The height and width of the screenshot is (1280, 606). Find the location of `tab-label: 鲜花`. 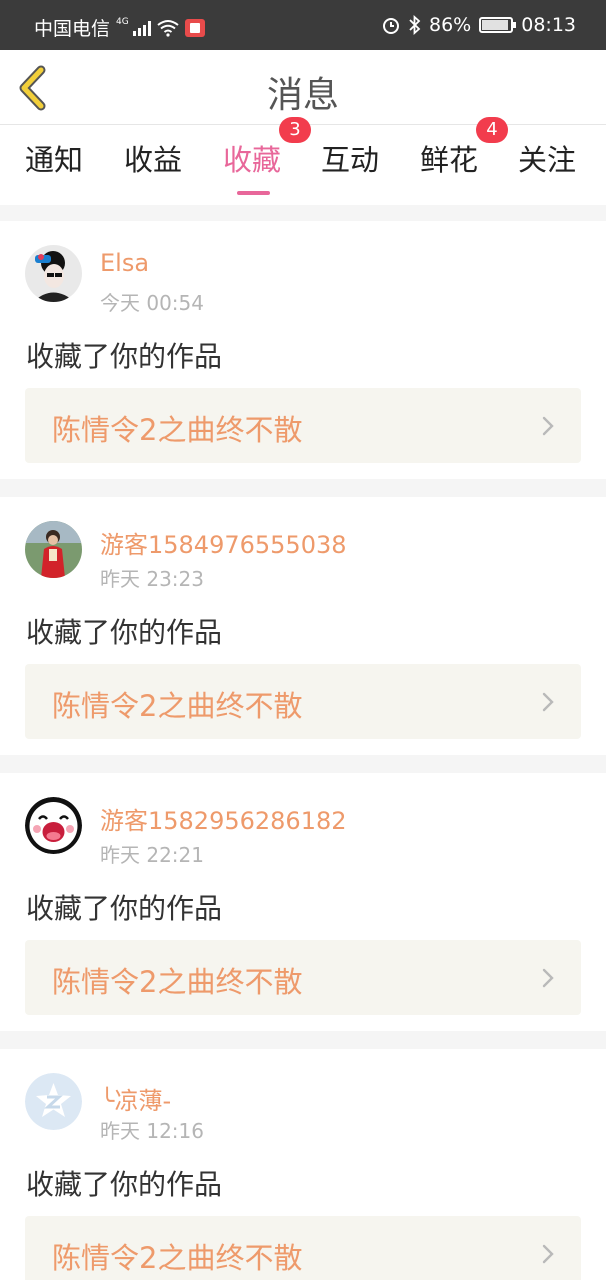

tab-label: 鲜花 is located at coordinates (449, 160).